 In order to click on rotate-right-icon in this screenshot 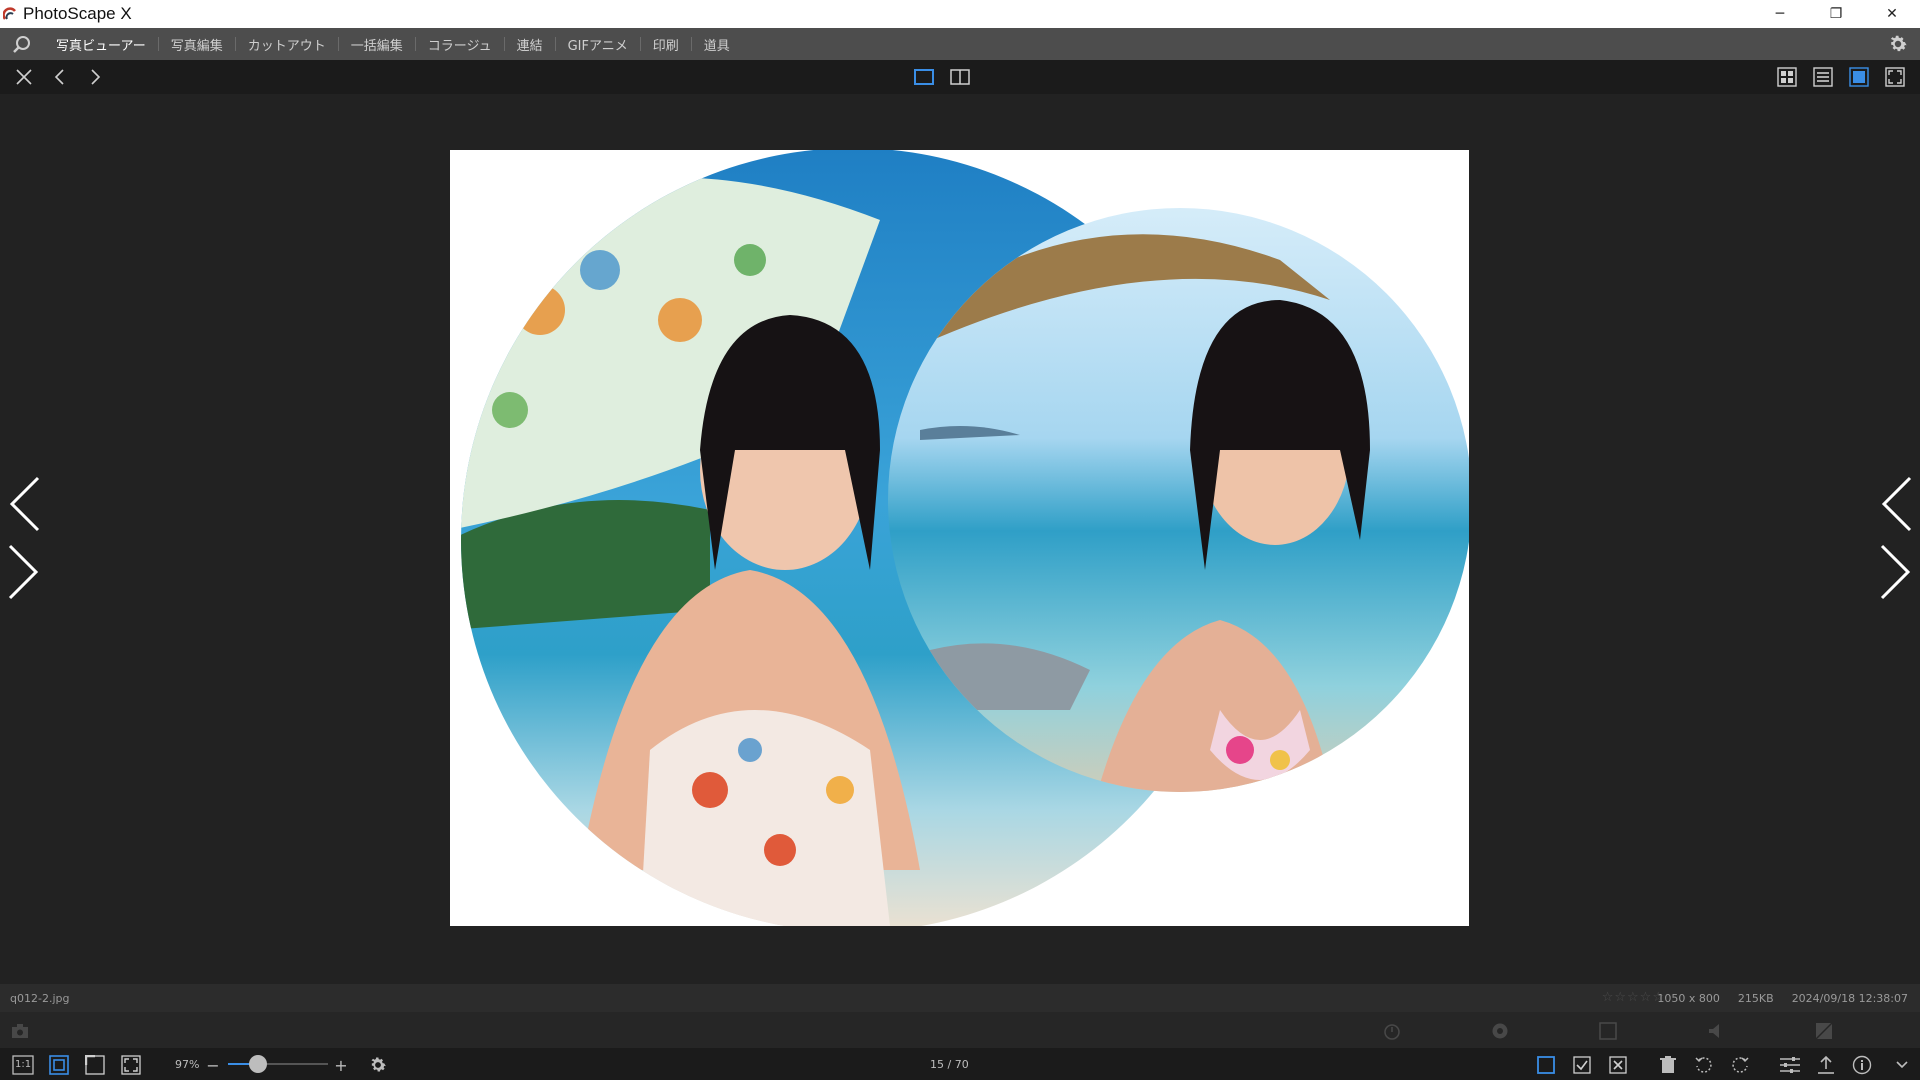, I will do `click(1740, 1065)`.